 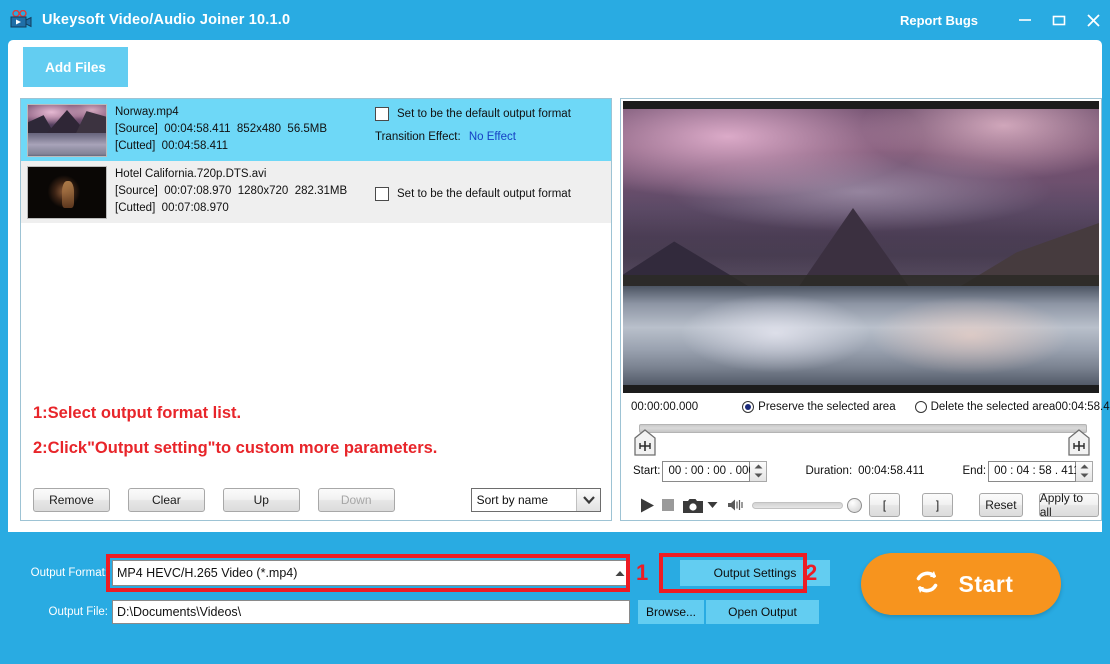 What do you see at coordinates (71, 500) in the screenshot?
I see `remove-button: Remove` at bounding box center [71, 500].